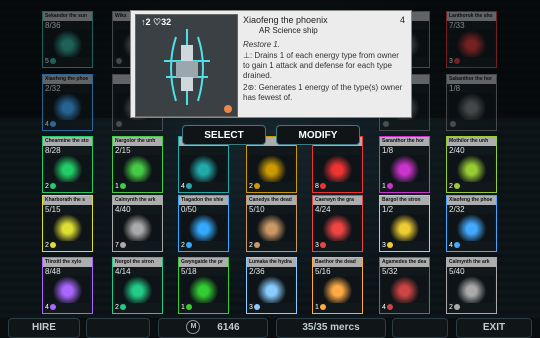 Image resolution: width=540 pixels, height=338 pixels. I want to click on merc-card: Gwyngaide the pr 5/18 1, so click(203, 285).